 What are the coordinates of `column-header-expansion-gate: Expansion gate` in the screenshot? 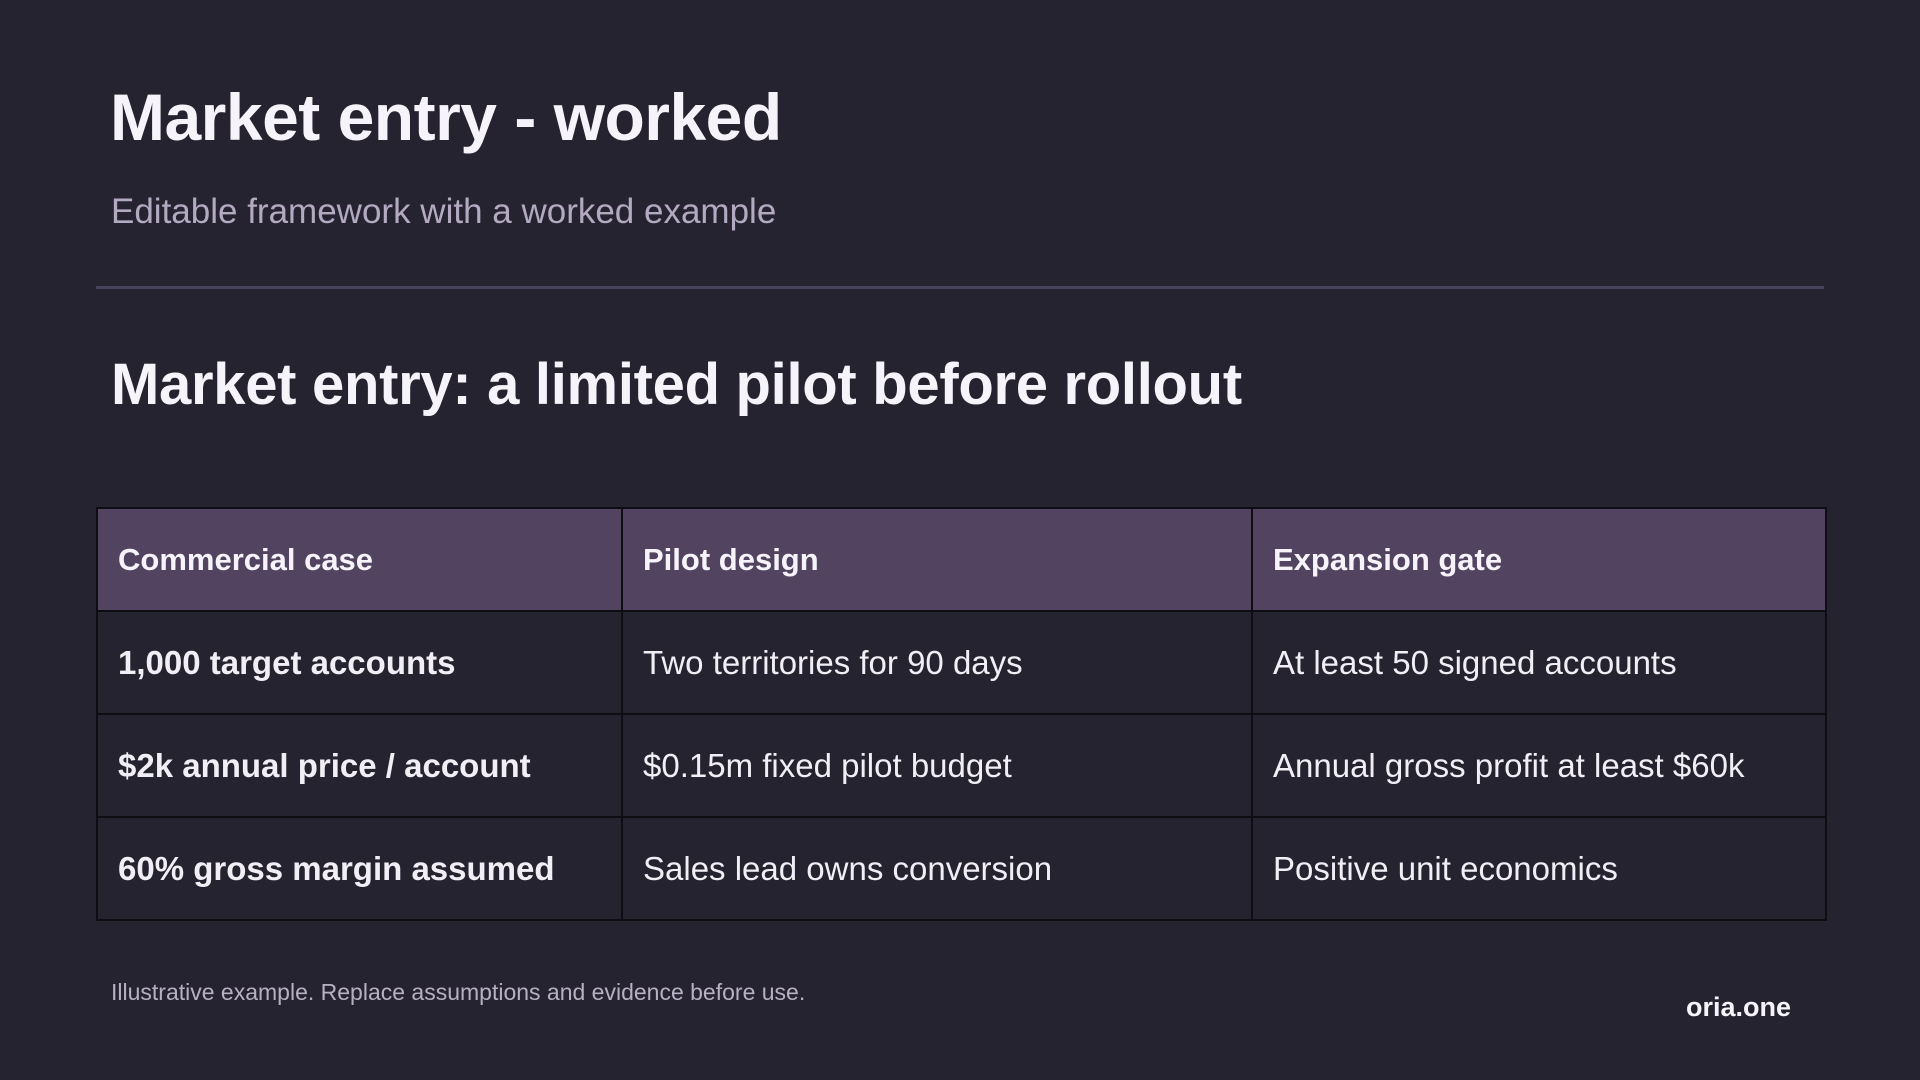 It's located at (1539, 559).